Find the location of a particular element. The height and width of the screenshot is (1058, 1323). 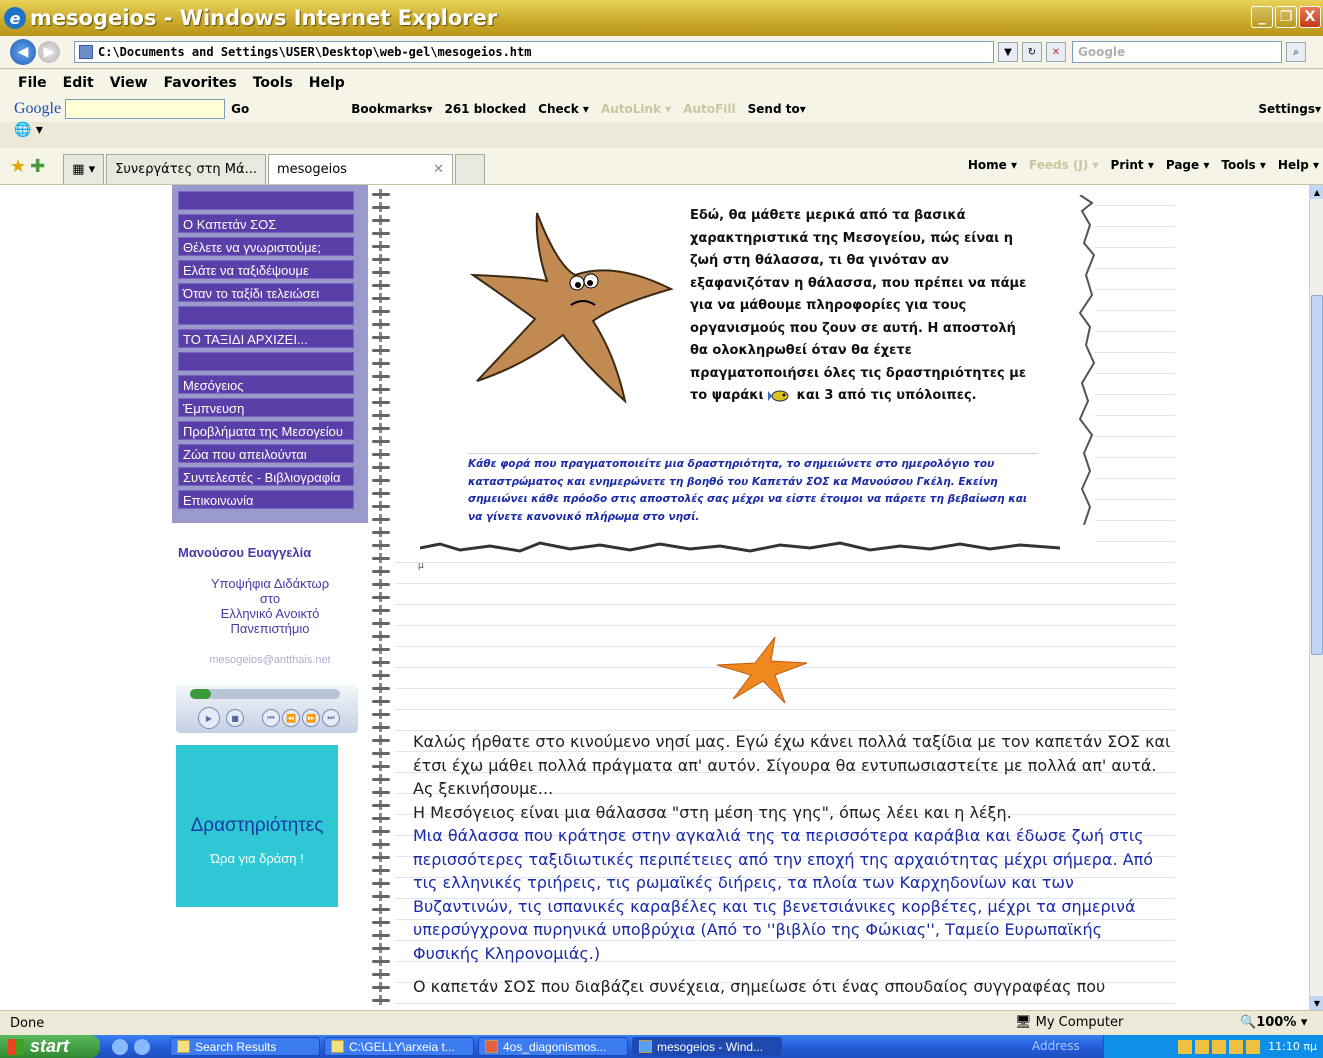

sidebar-menu-item: Ο Καπετάν ΣΟΣ is located at coordinates (266, 223).